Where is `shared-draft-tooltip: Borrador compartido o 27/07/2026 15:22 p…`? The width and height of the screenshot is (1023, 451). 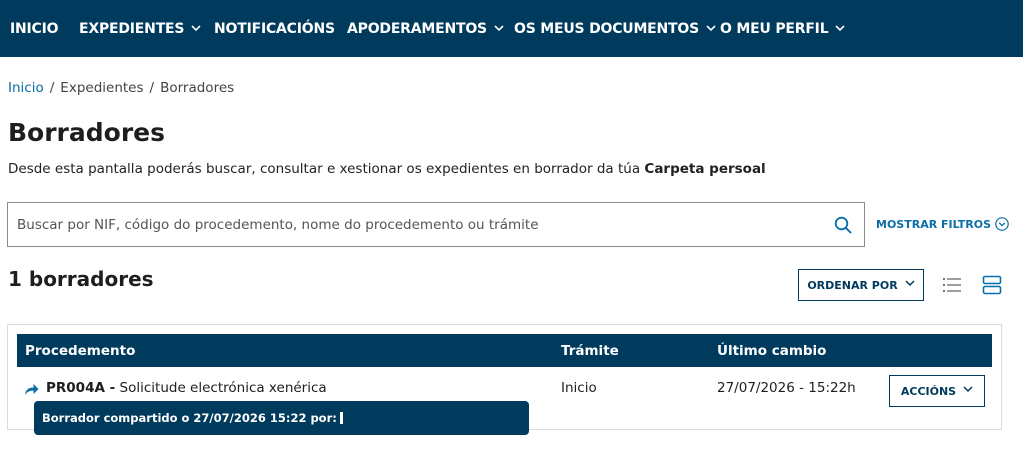 shared-draft-tooltip: Borrador compartido o 27/07/2026 15:22 p… is located at coordinates (281, 418).